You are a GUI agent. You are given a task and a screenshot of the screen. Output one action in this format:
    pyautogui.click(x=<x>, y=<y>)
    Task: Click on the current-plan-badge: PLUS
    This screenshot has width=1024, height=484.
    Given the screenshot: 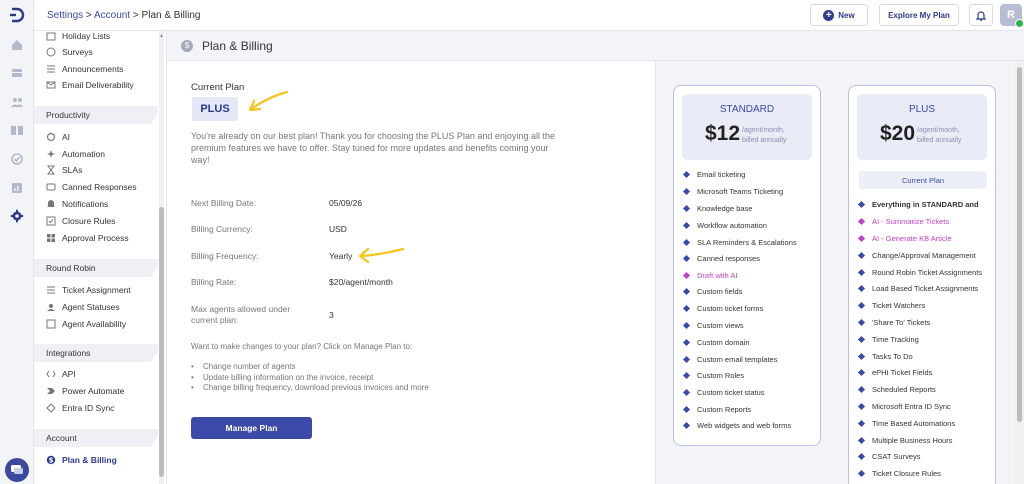 What is the action you would take?
    pyautogui.click(x=215, y=109)
    